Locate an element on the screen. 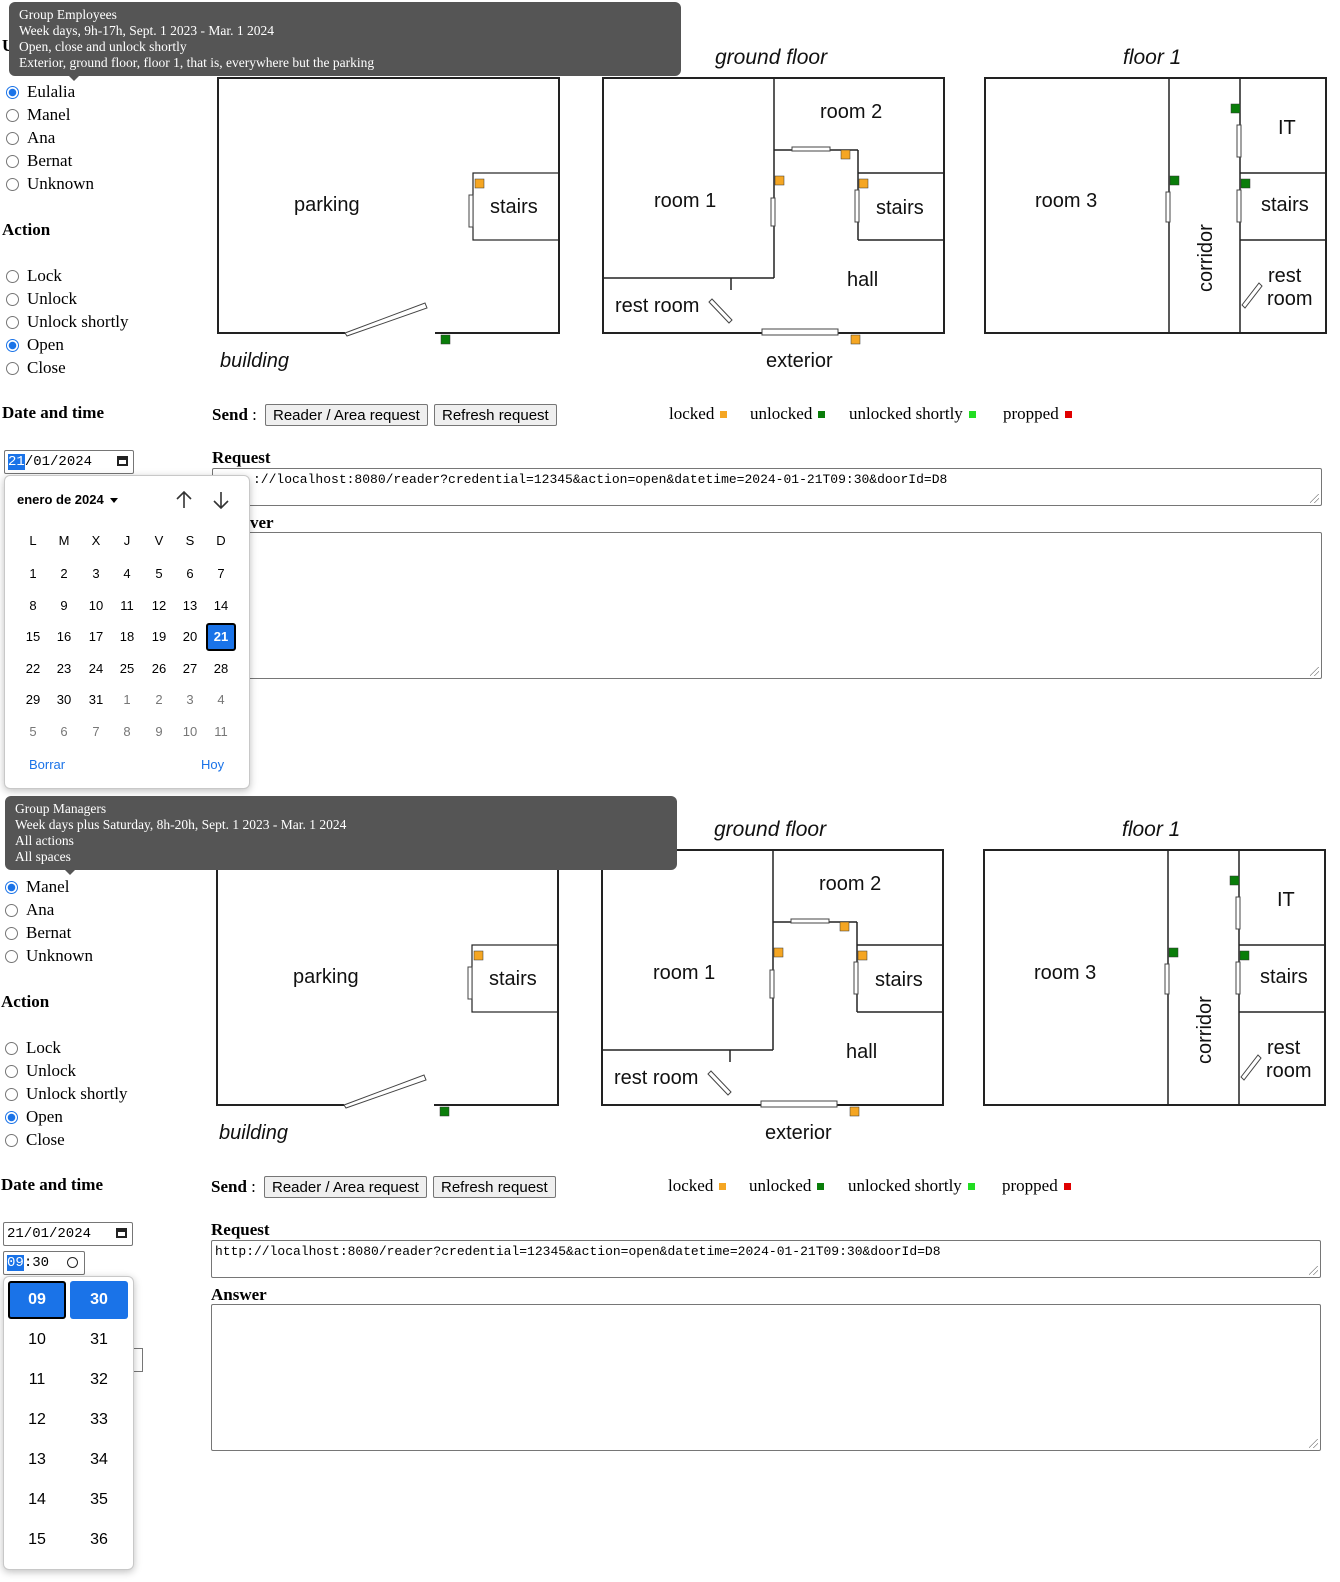 The width and height of the screenshot is (1340, 1582). calendar-day: 19 is located at coordinates (159, 637).